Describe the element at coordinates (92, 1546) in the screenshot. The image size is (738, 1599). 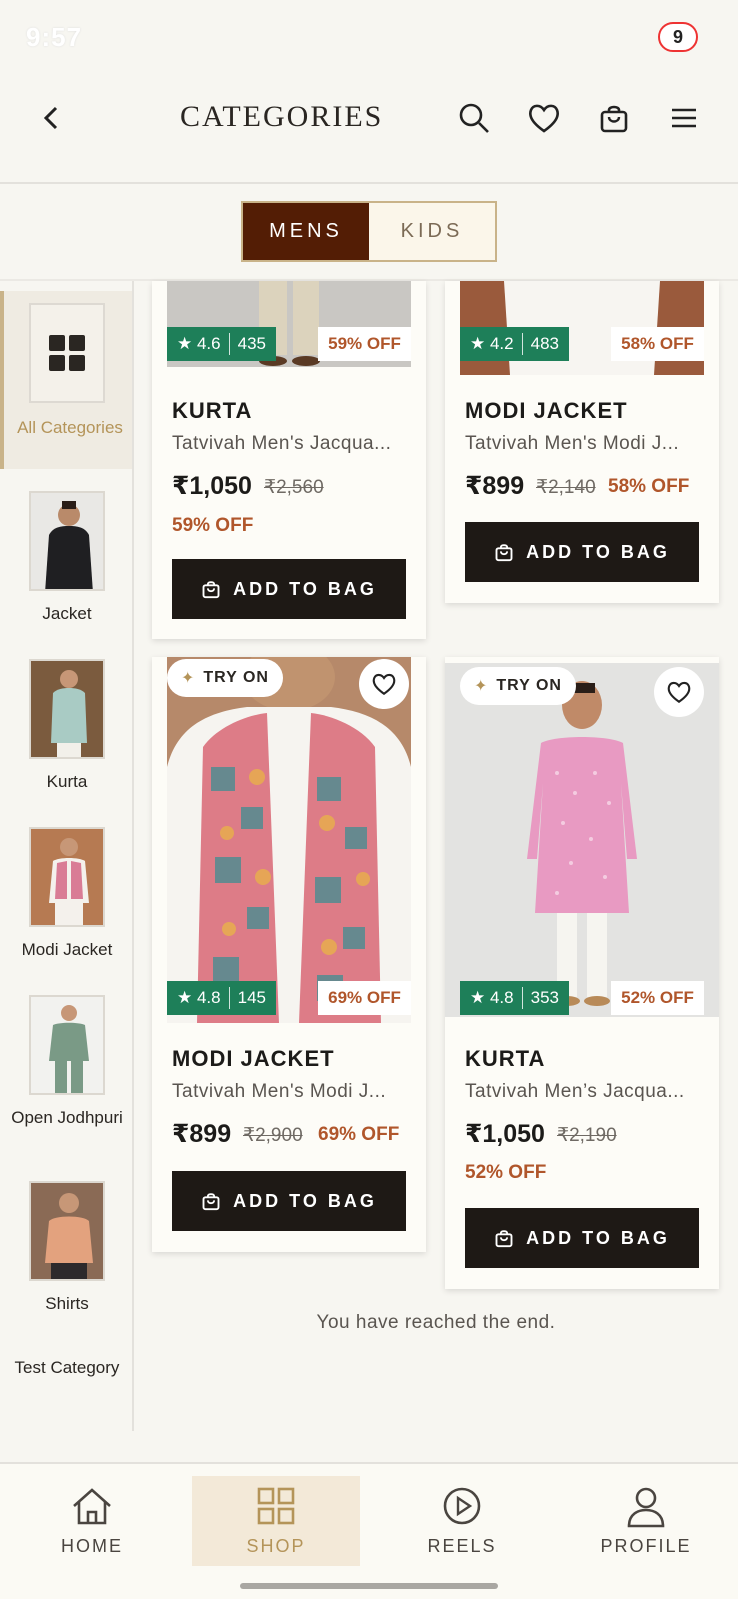
I see `nav-label: HOME` at that location.